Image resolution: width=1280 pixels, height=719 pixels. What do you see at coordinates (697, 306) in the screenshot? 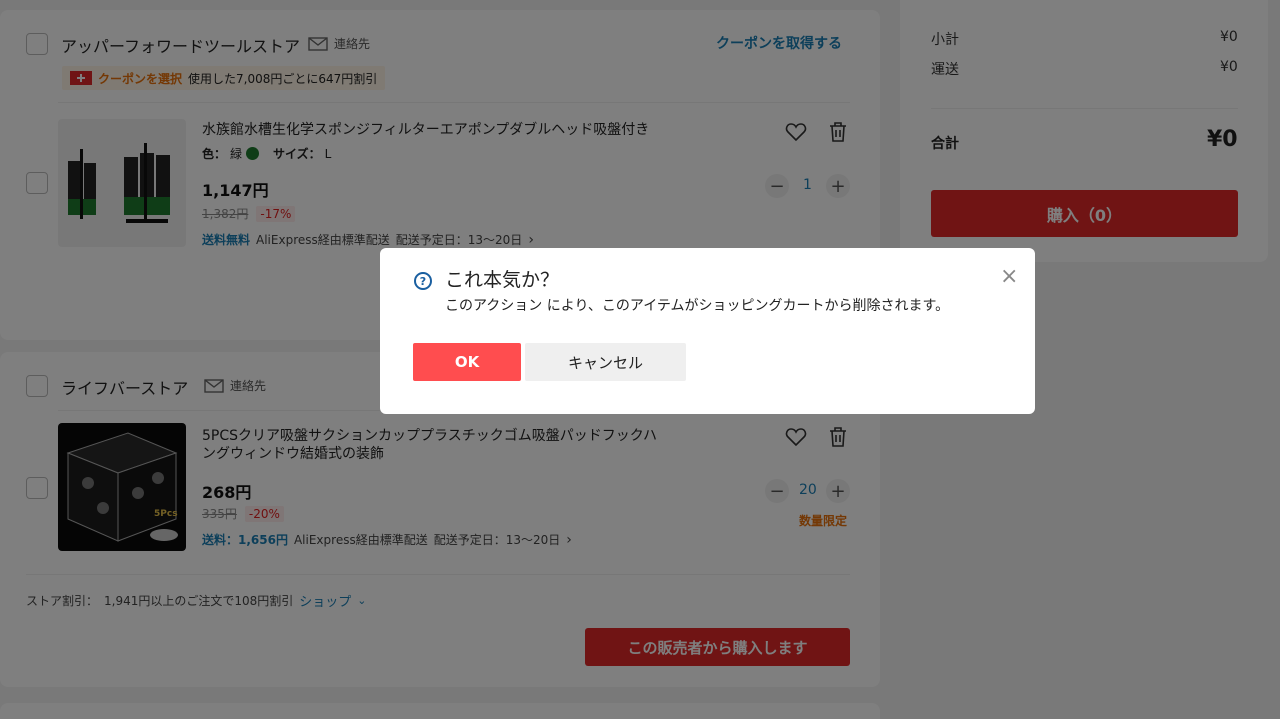
I see `dialog-message: このアクション により、このアイテムがショッピングカートから削除されます。` at bounding box center [697, 306].